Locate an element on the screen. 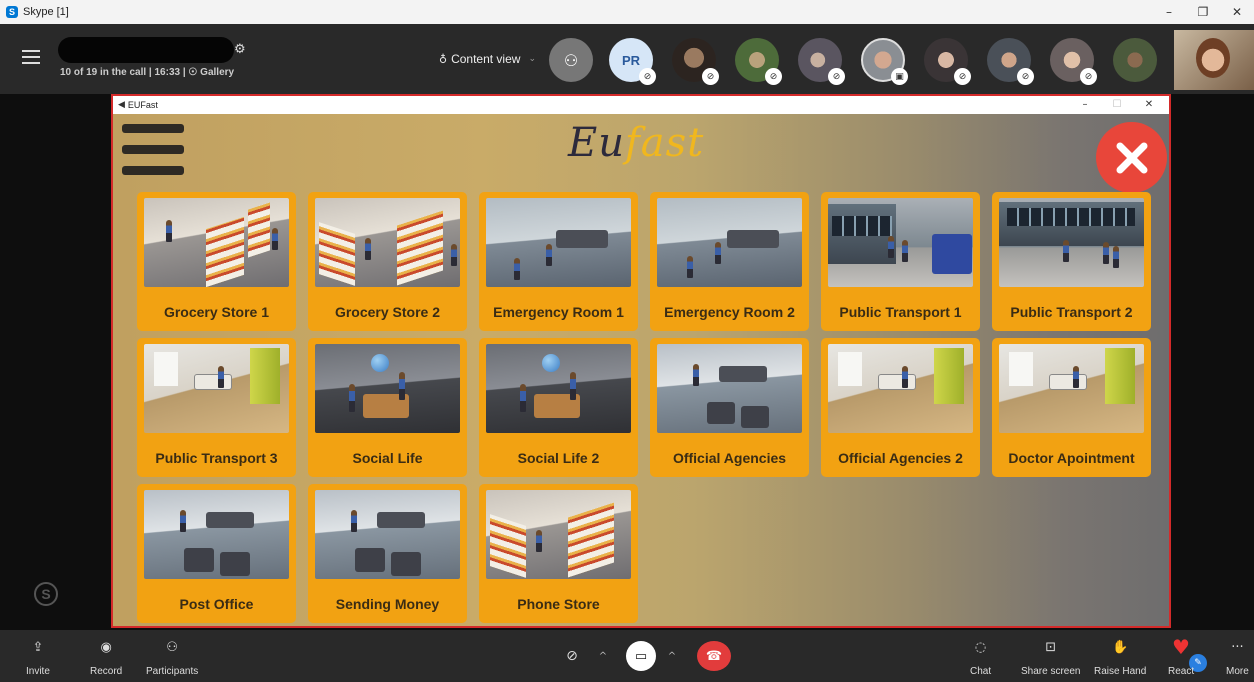  settings-icon: ⚙ is located at coordinates (240, 49).